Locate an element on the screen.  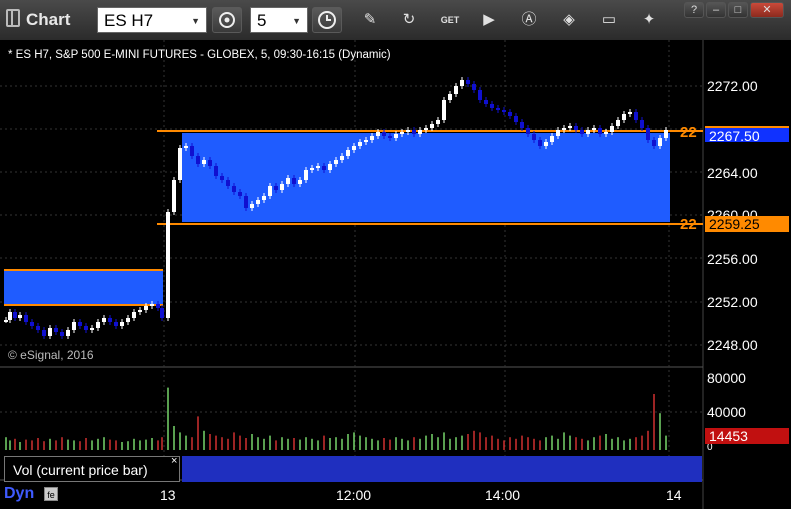
volume-study-label: Vol (current price bar) is located at coordinates (92, 469).